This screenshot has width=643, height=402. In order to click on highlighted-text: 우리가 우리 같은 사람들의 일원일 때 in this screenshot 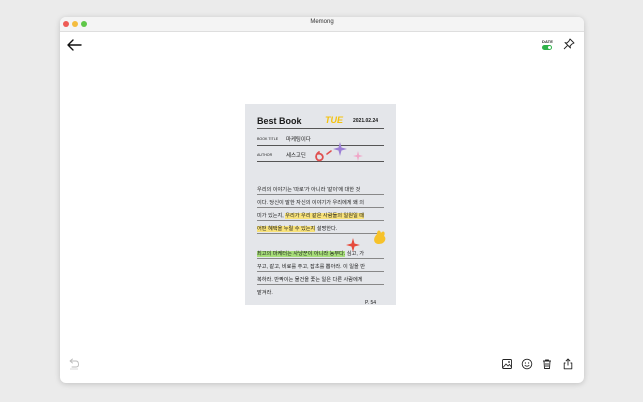, I will do `click(324, 216)`.